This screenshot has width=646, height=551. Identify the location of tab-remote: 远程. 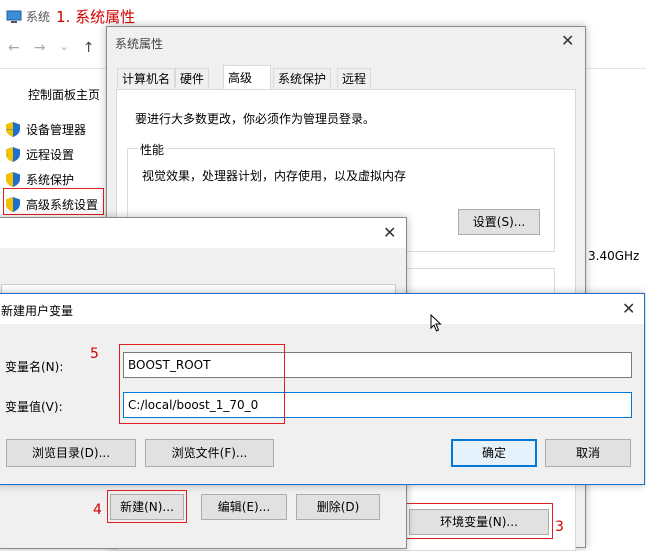
(354, 78).